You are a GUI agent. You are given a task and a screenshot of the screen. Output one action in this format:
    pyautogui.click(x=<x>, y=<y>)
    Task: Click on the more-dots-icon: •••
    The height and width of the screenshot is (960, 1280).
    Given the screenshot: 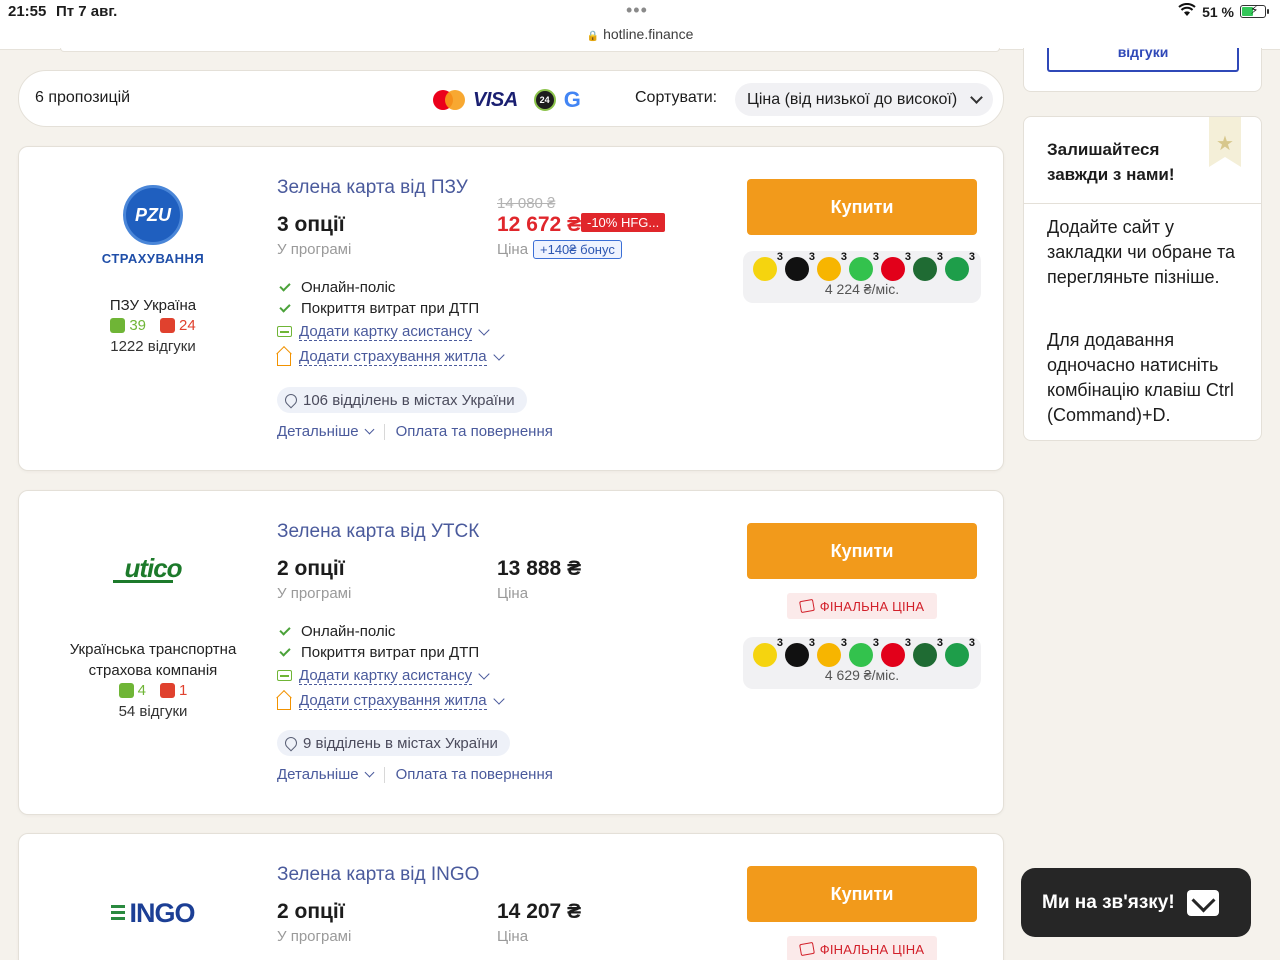 What is the action you would take?
    pyautogui.click(x=637, y=10)
    